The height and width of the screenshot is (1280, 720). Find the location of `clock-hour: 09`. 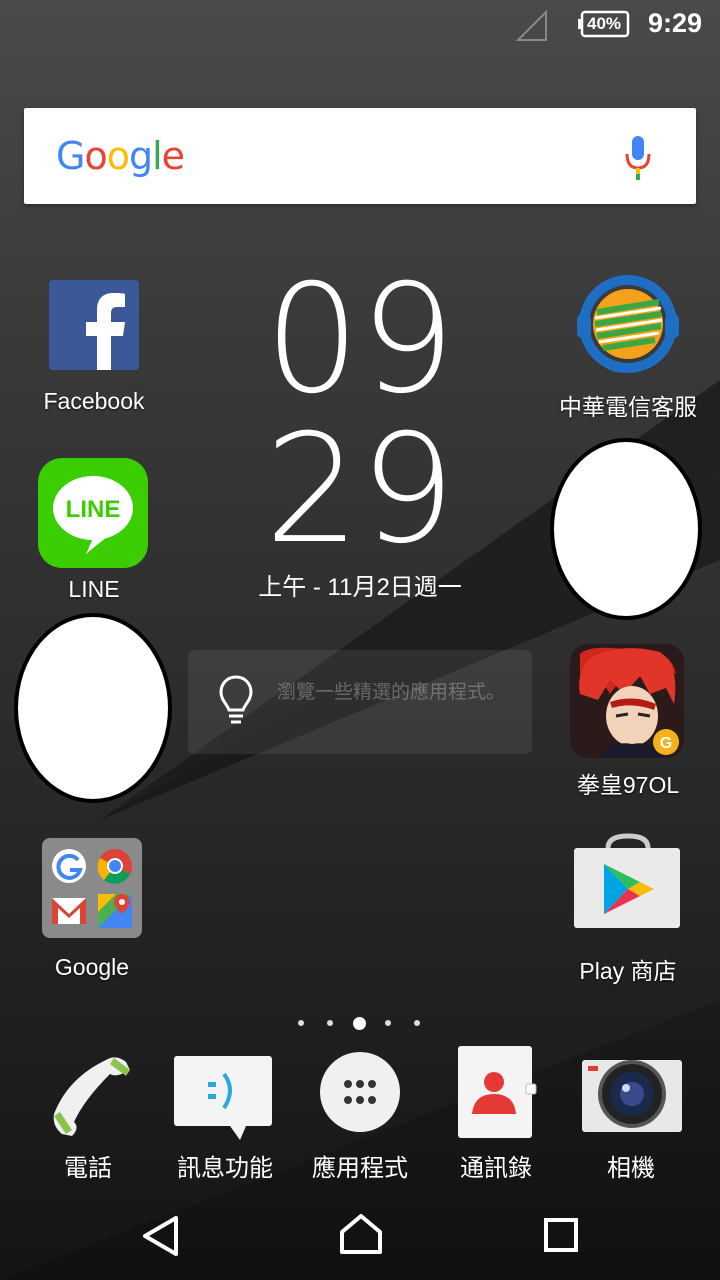

clock-hour: 09 is located at coordinates (360, 340).